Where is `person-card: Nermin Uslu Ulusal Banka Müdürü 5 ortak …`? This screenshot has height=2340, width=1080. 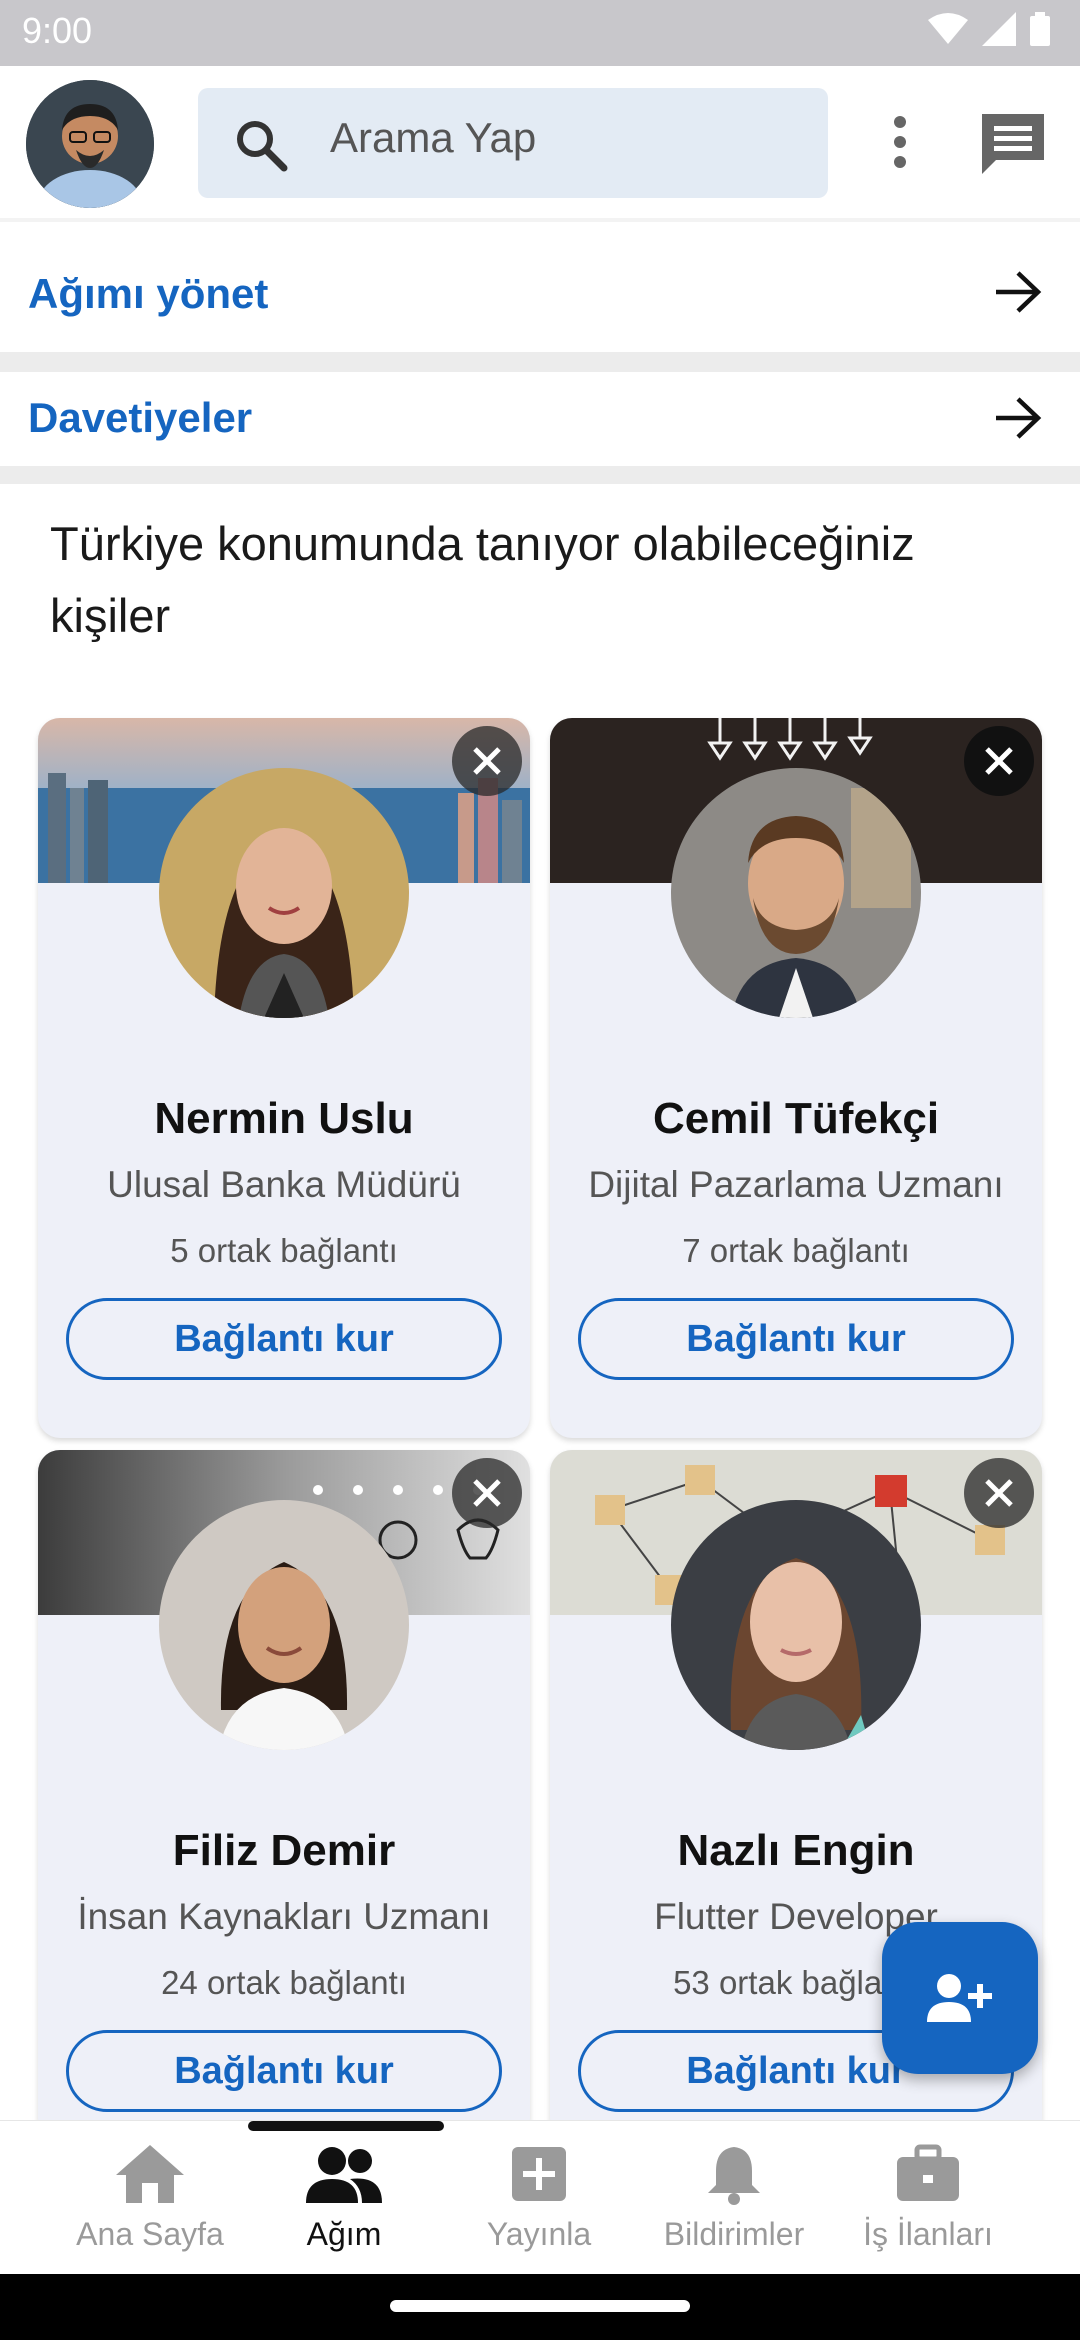
person-card: Nermin Uslu Ulusal Banka Müdürü 5 ortak … is located at coordinates (284, 1078).